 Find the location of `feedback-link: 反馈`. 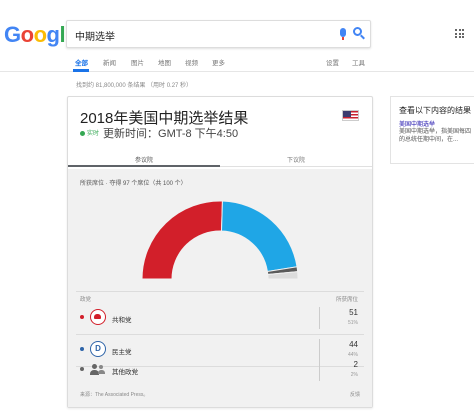

feedback-link: 反馈 is located at coordinates (355, 394).